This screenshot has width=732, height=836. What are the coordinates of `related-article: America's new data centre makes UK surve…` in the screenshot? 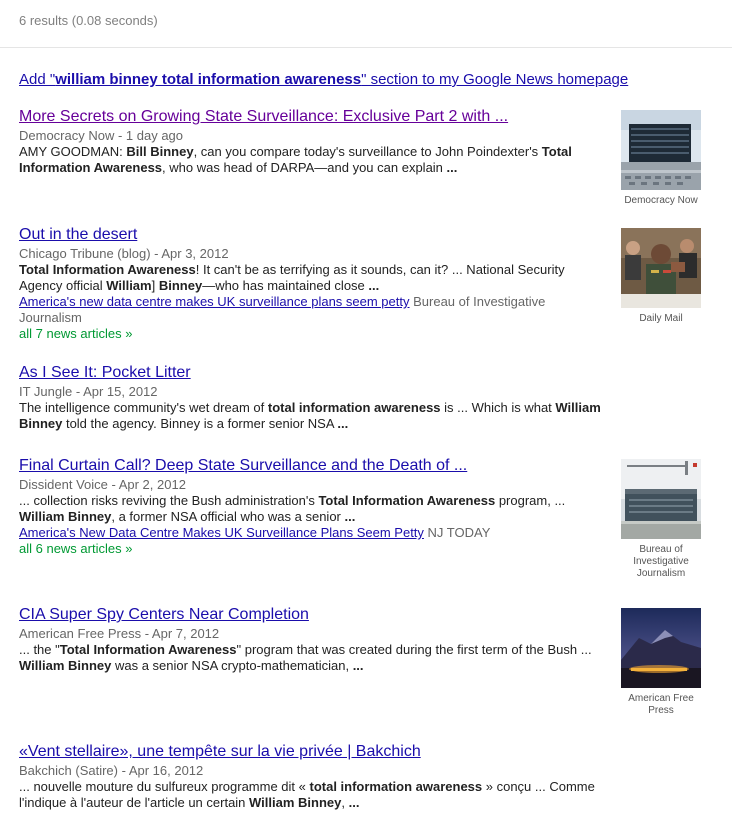 It's located at (311, 310).